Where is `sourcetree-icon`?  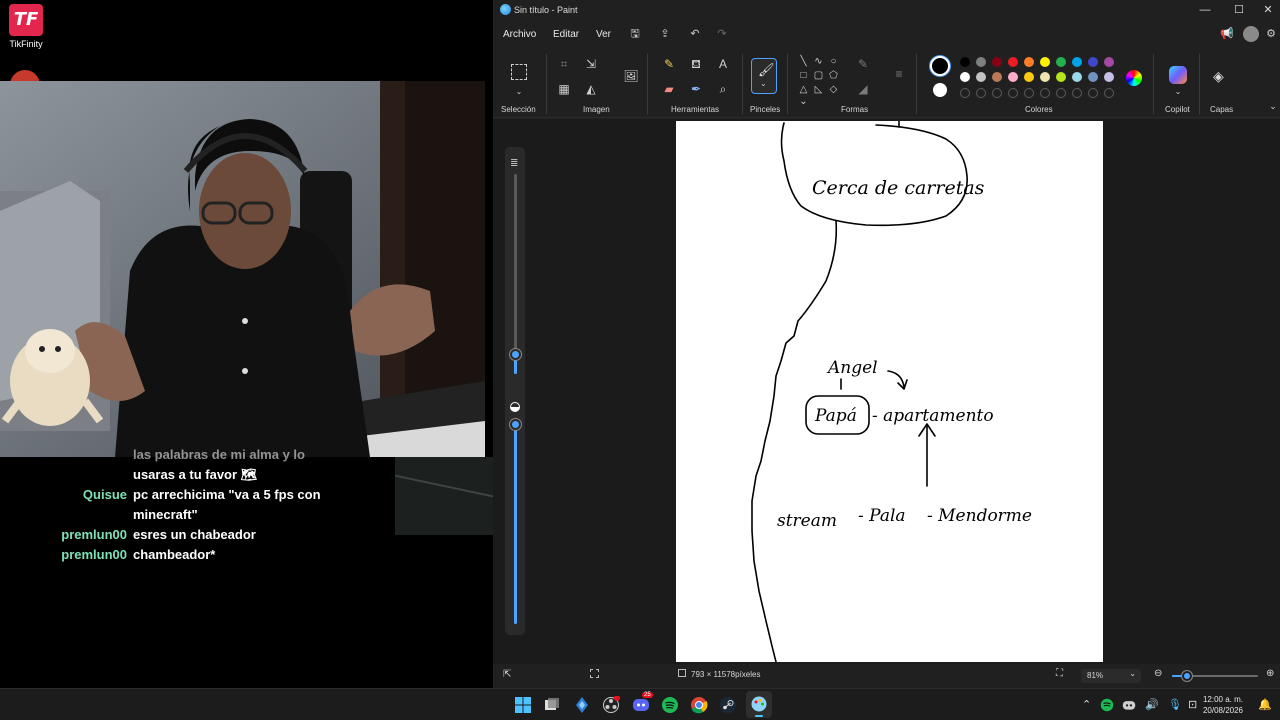 sourcetree-icon is located at coordinates (582, 705).